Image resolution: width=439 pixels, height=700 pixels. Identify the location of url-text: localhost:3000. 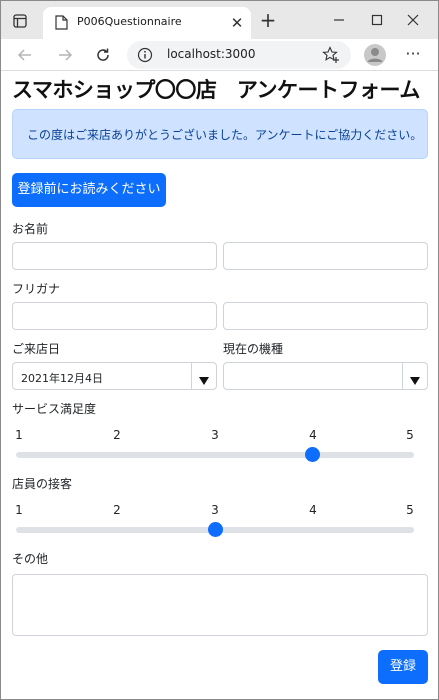
(211, 54).